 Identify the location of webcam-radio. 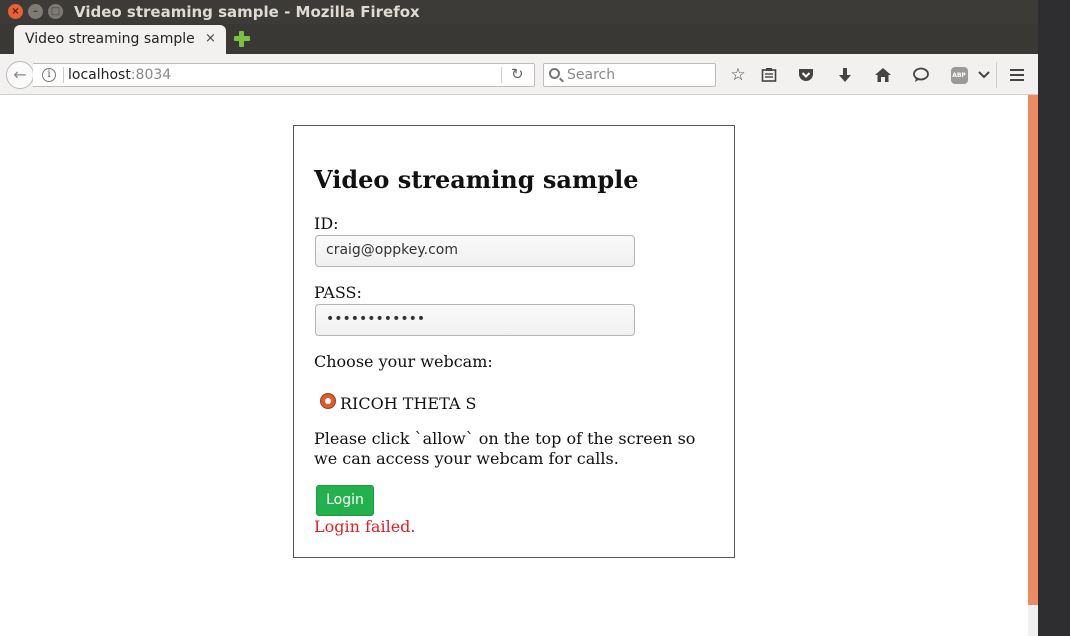
(328, 401).